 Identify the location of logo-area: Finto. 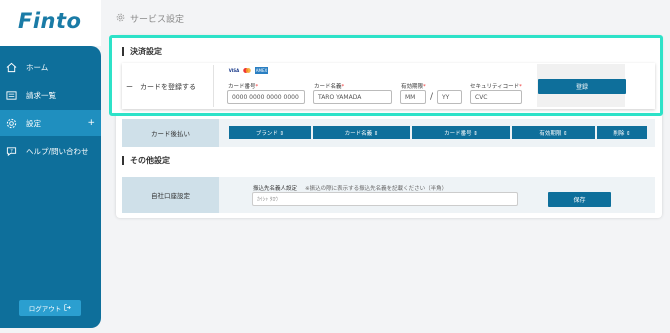
(50, 23).